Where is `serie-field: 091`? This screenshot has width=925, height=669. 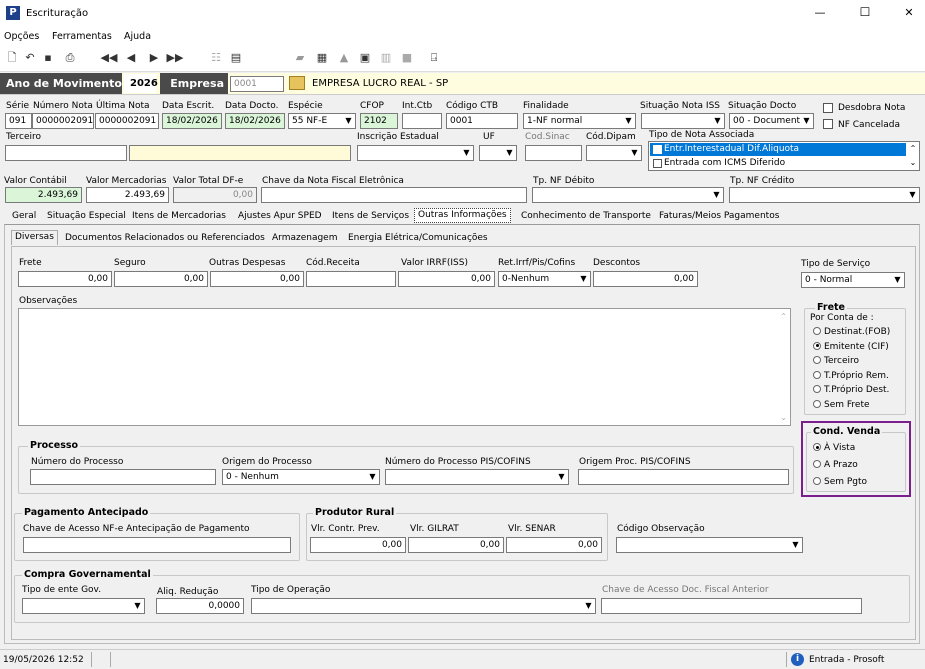
serie-field: 091 is located at coordinates (18, 121).